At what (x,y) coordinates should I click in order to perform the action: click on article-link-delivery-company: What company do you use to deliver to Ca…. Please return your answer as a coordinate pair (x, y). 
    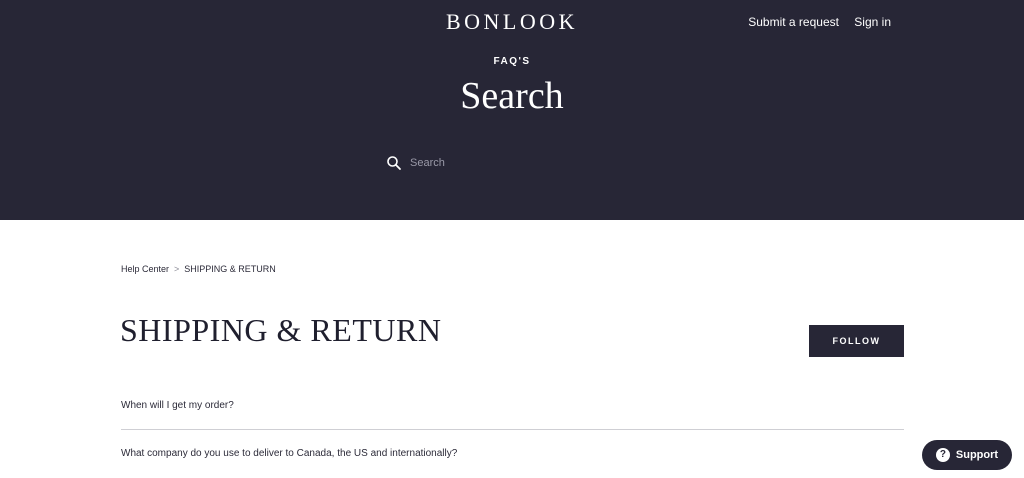
    Looking at the image, I should click on (512, 453).